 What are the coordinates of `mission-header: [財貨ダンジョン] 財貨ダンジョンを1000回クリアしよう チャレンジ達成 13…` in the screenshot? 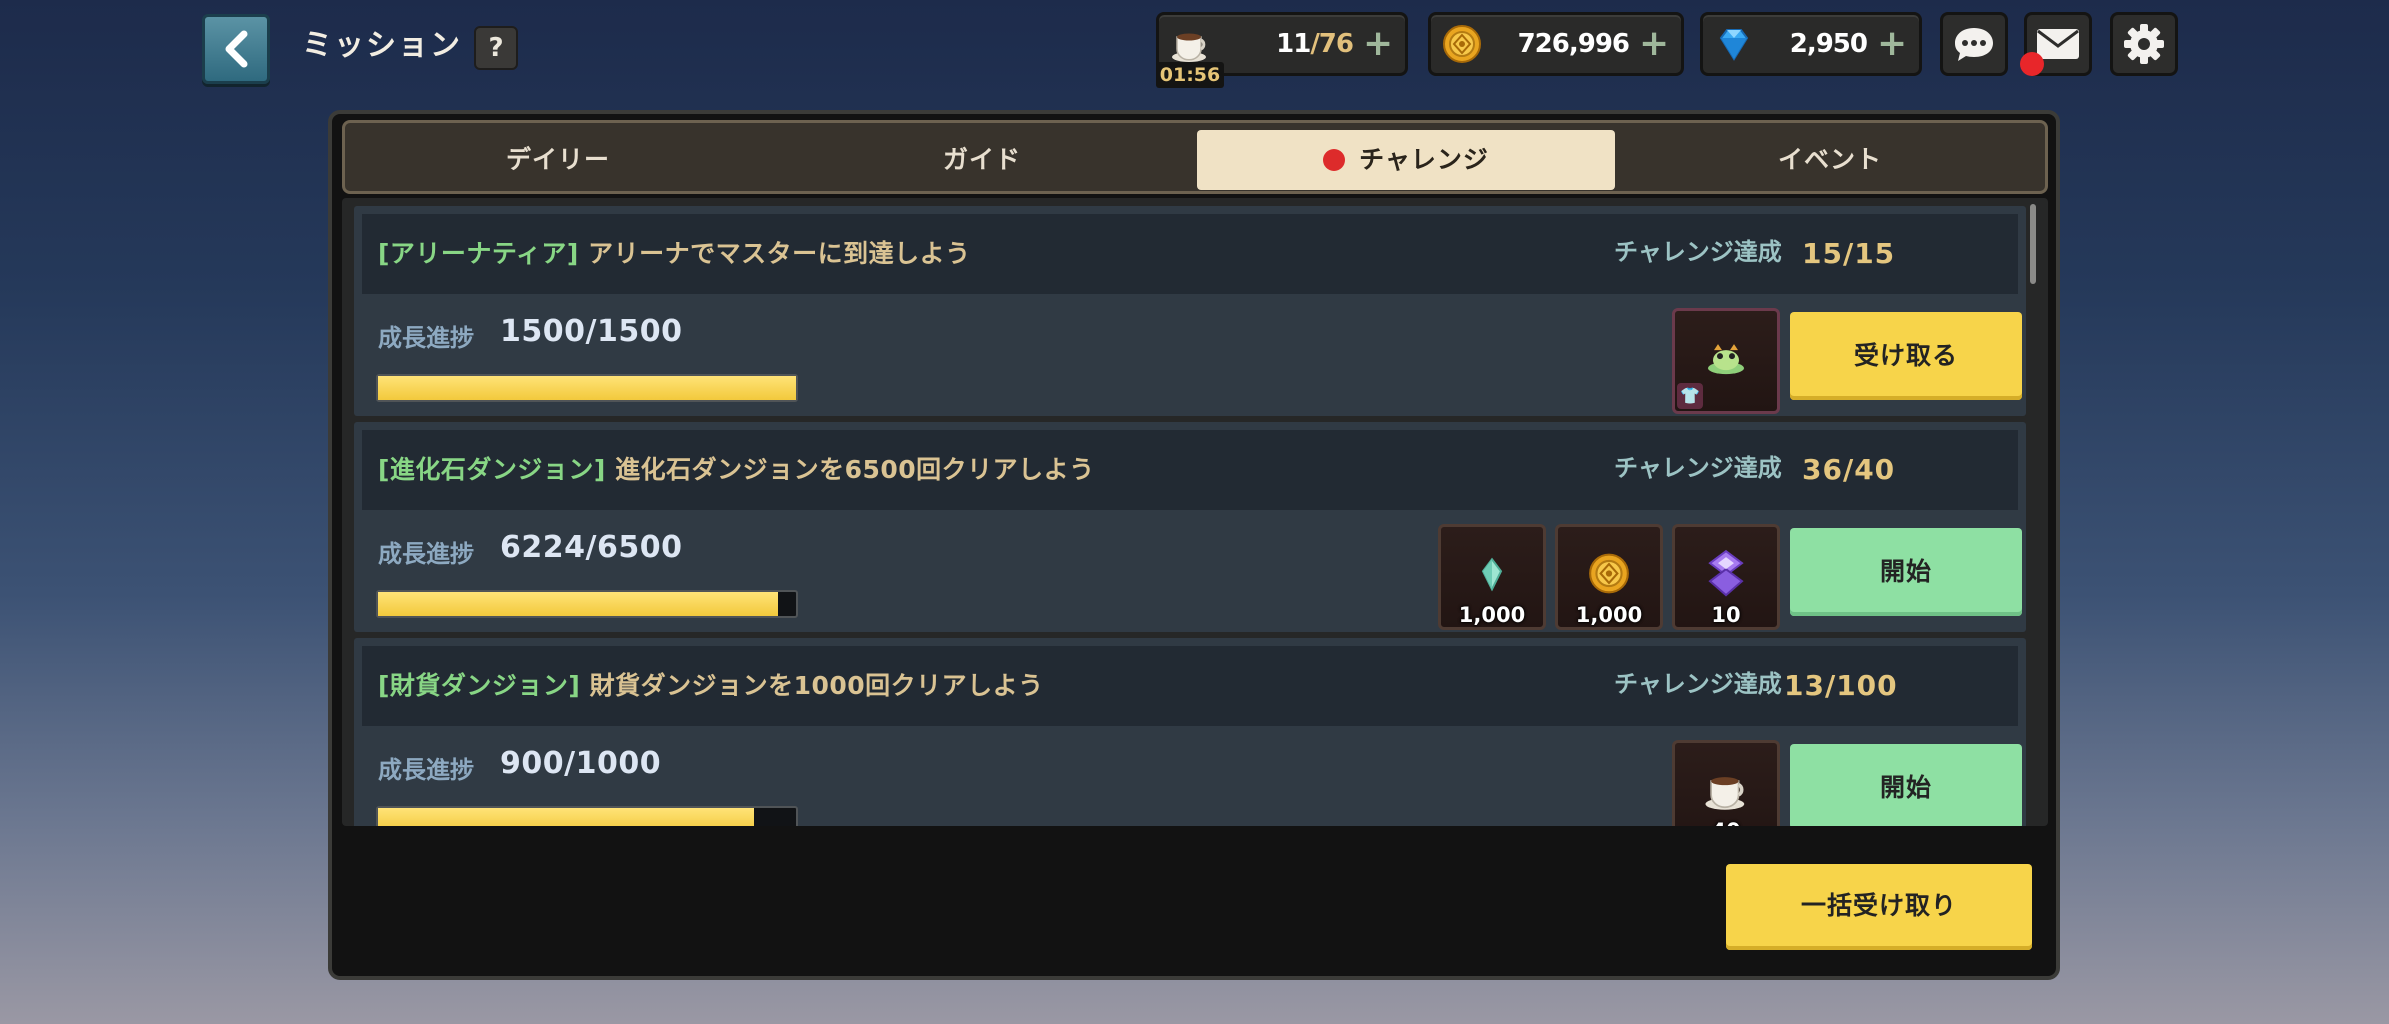 It's located at (1190, 686).